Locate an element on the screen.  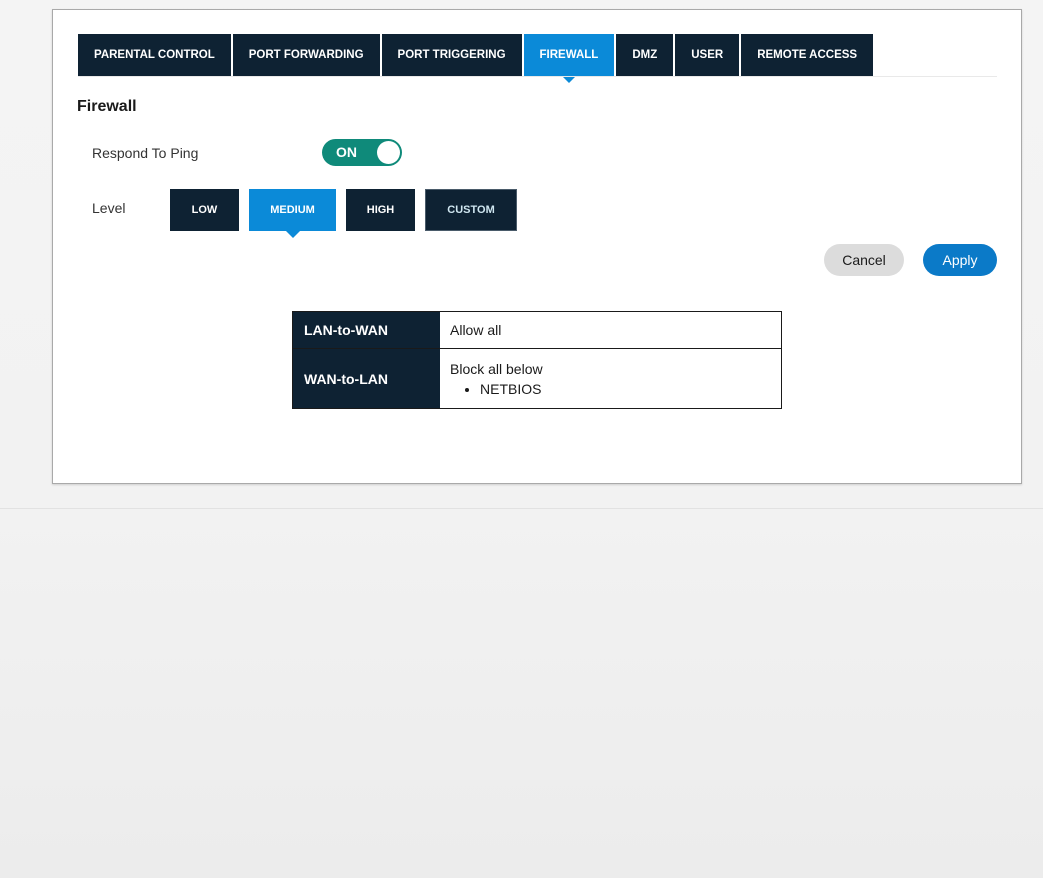
table-row: LAN-to-WAN Allow all is located at coordinates (537, 330).